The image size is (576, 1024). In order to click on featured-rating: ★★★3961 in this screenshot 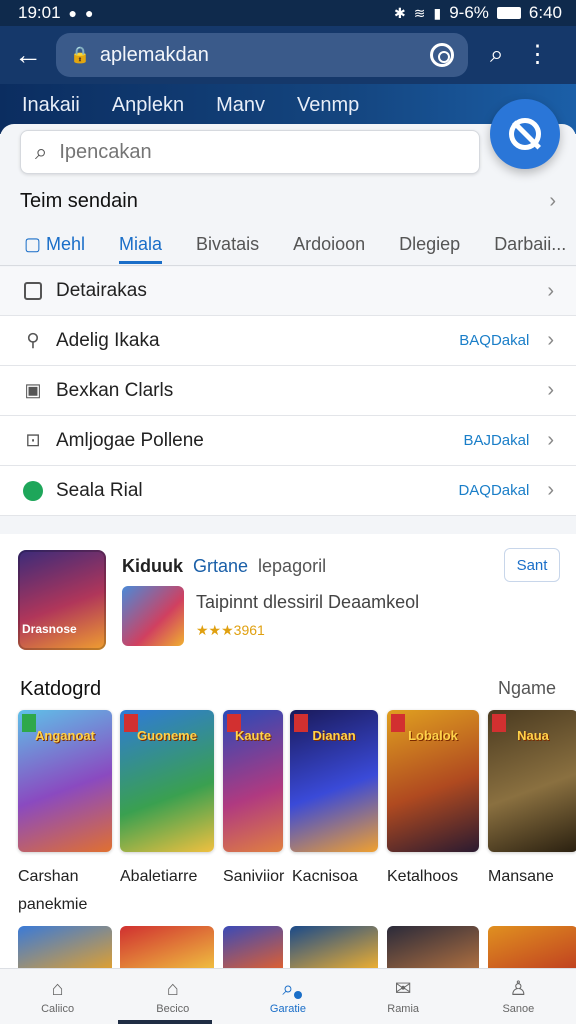, I will do `click(230, 630)`.